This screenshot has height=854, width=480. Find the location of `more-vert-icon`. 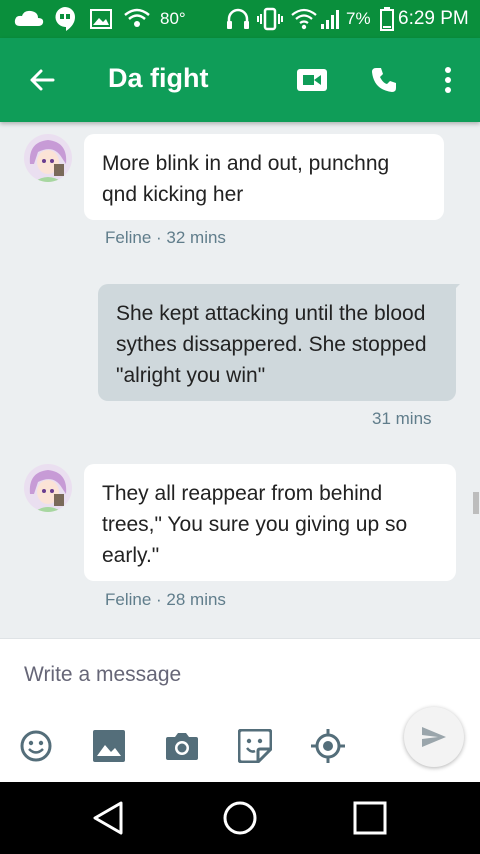

more-vert-icon is located at coordinates (448, 80).